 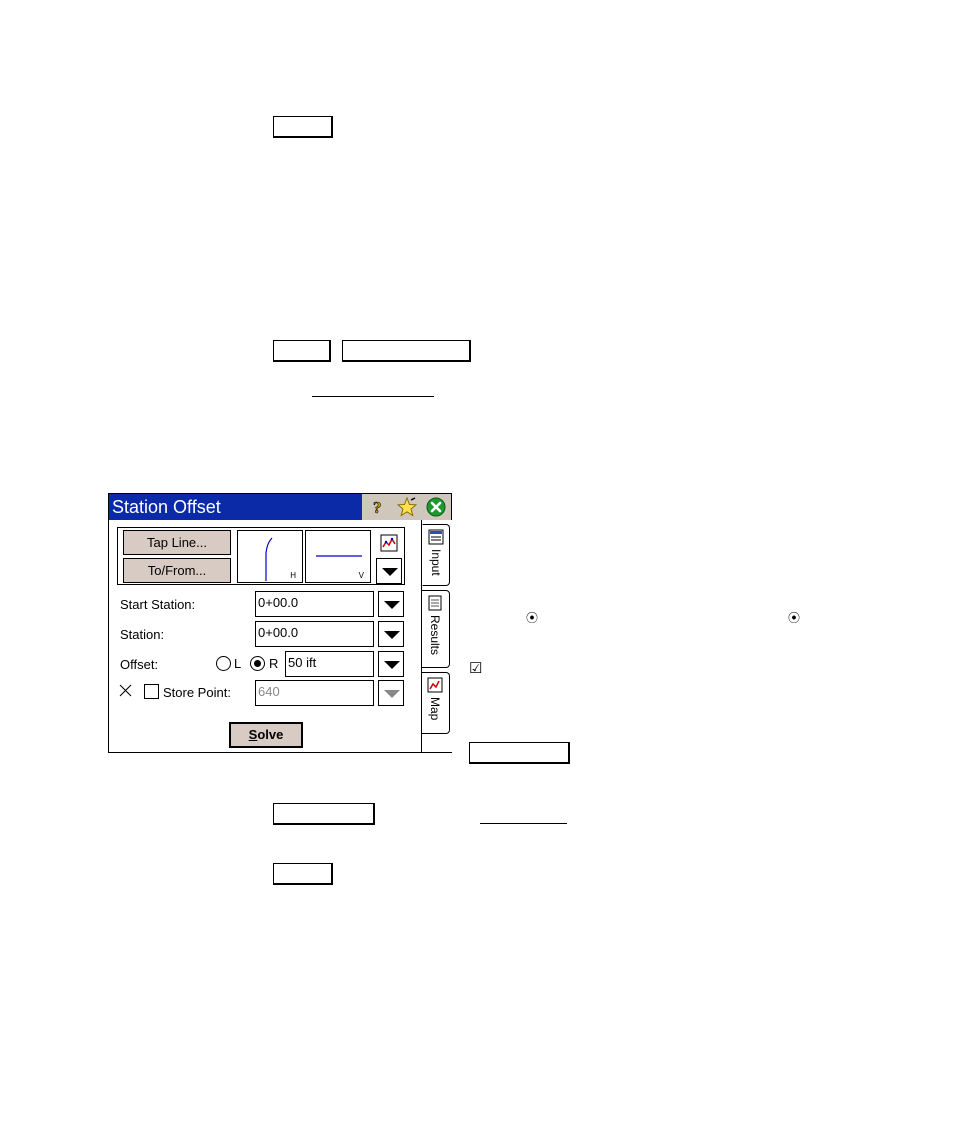 What do you see at coordinates (435, 603) in the screenshot?
I see `results-tab-icon` at bounding box center [435, 603].